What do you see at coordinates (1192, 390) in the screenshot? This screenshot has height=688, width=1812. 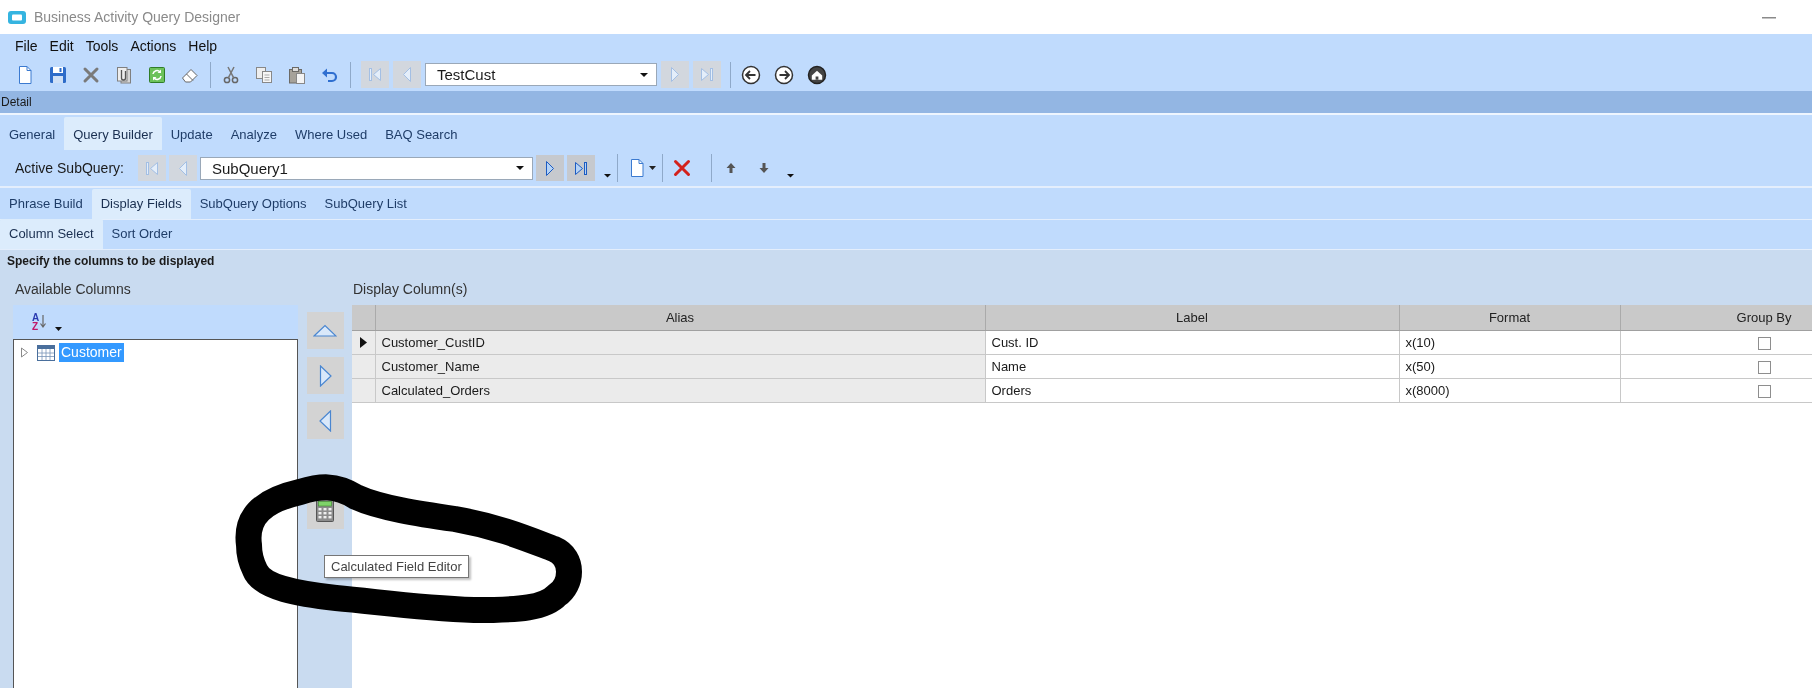 I see `table-cell: Orders` at bounding box center [1192, 390].